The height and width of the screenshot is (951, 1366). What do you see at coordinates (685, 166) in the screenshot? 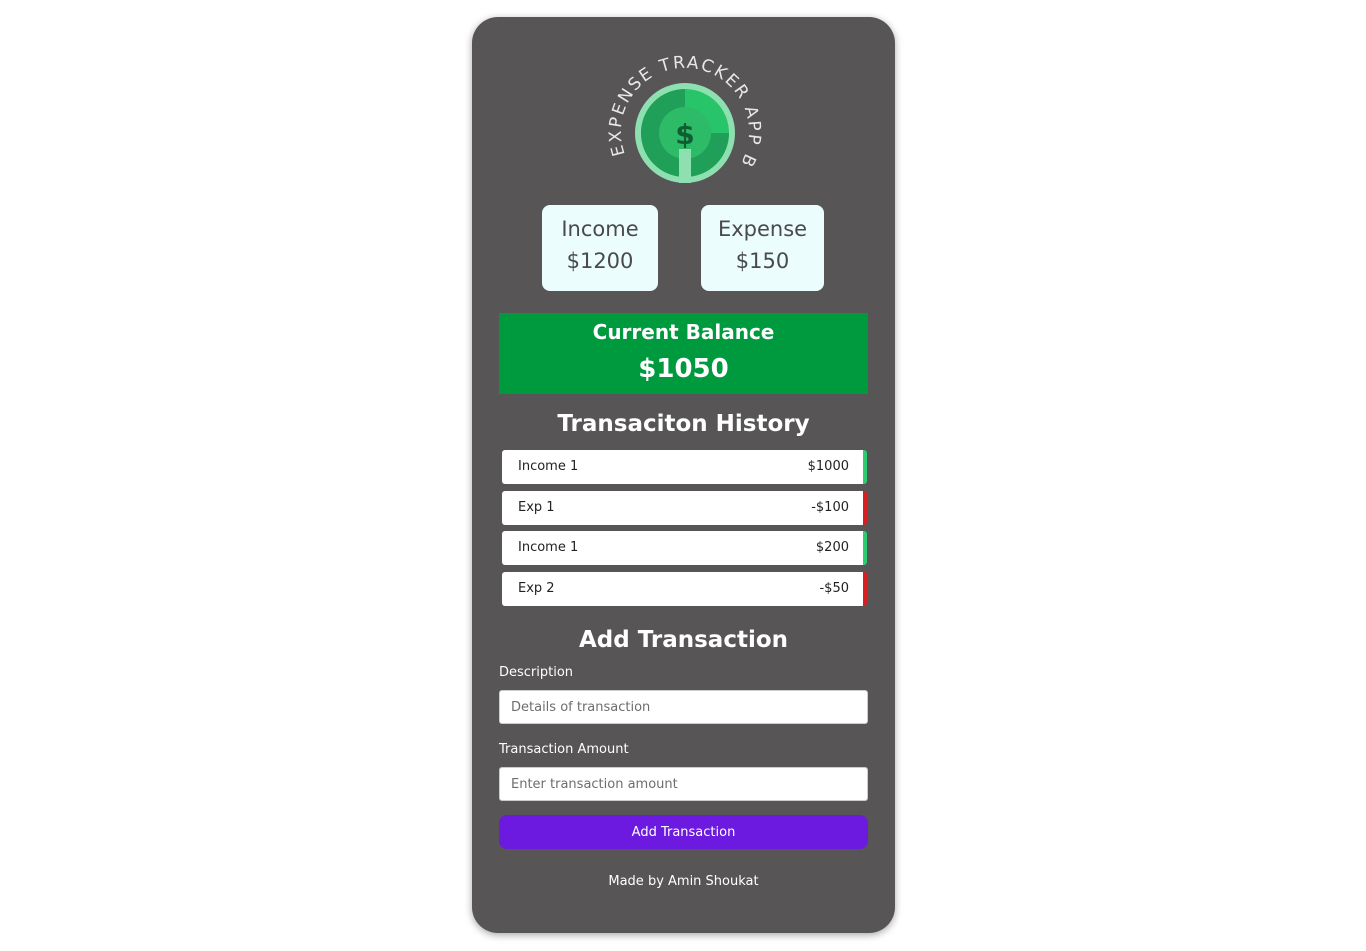
I see `logo-dial-stem` at bounding box center [685, 166].